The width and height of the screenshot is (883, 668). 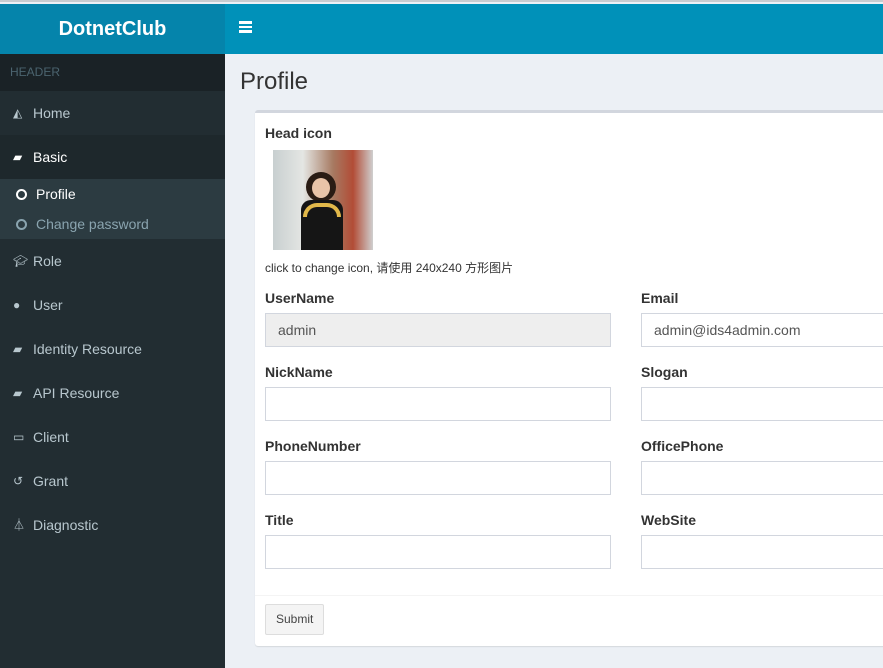 What do you see at coordinates (112, 157) in the screenshot?
I see `sidebar-item-basic: ▰ Basic` at bounding box center [112, 157].